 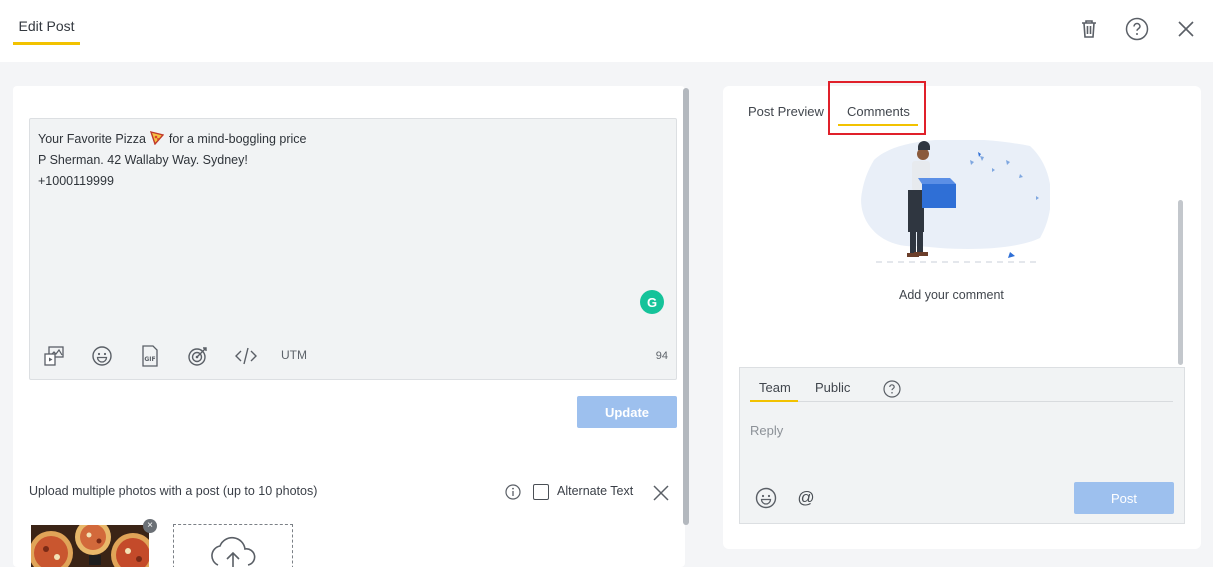 I want to click on pizza-photo-thumbnail, so click(x=90, y=546).